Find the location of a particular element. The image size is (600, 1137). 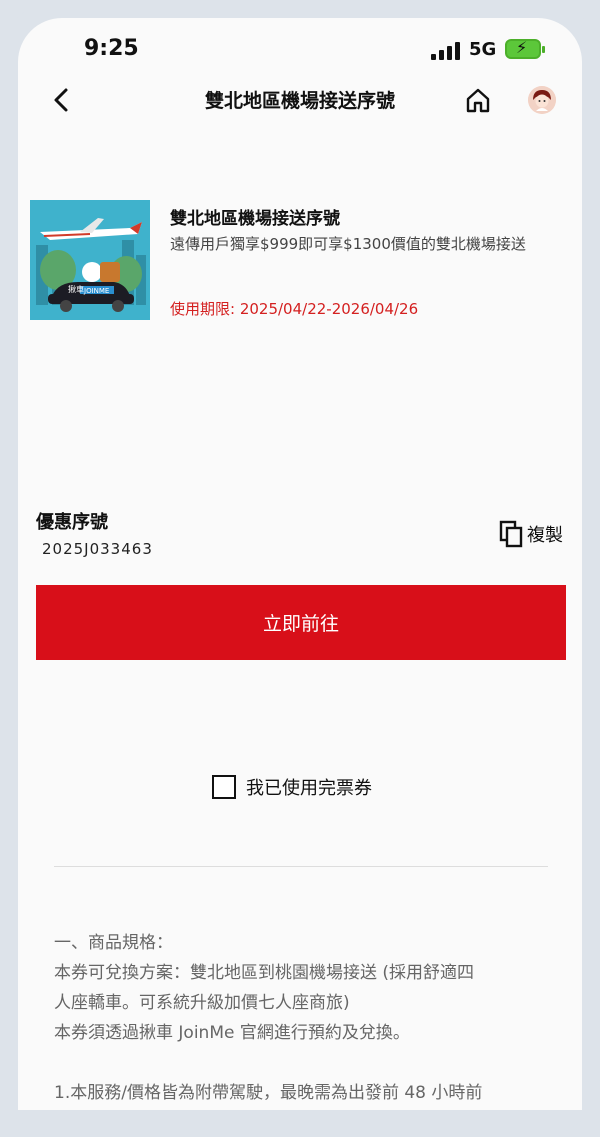

details-line: 本券可兌換方案：雙北地區到桃園機場接送 (採用舒適四 is located at coordinates (264, 973).